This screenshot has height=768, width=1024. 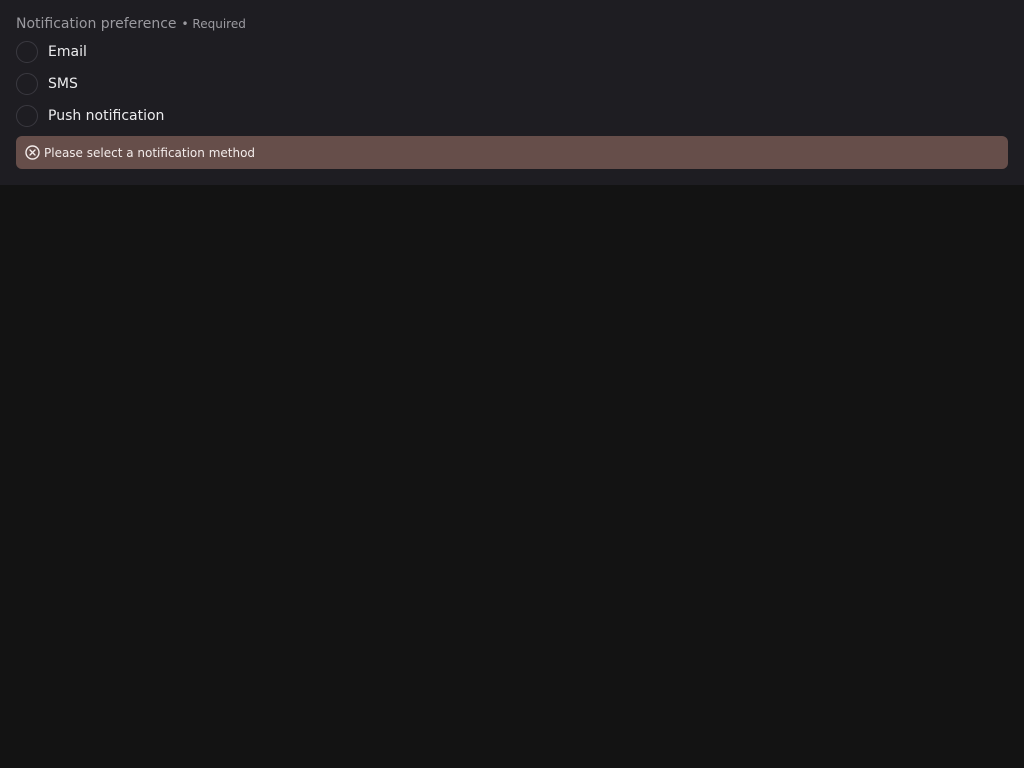 I want to click on error-message-text: Please select a notification method, so click(x=150, y=152).